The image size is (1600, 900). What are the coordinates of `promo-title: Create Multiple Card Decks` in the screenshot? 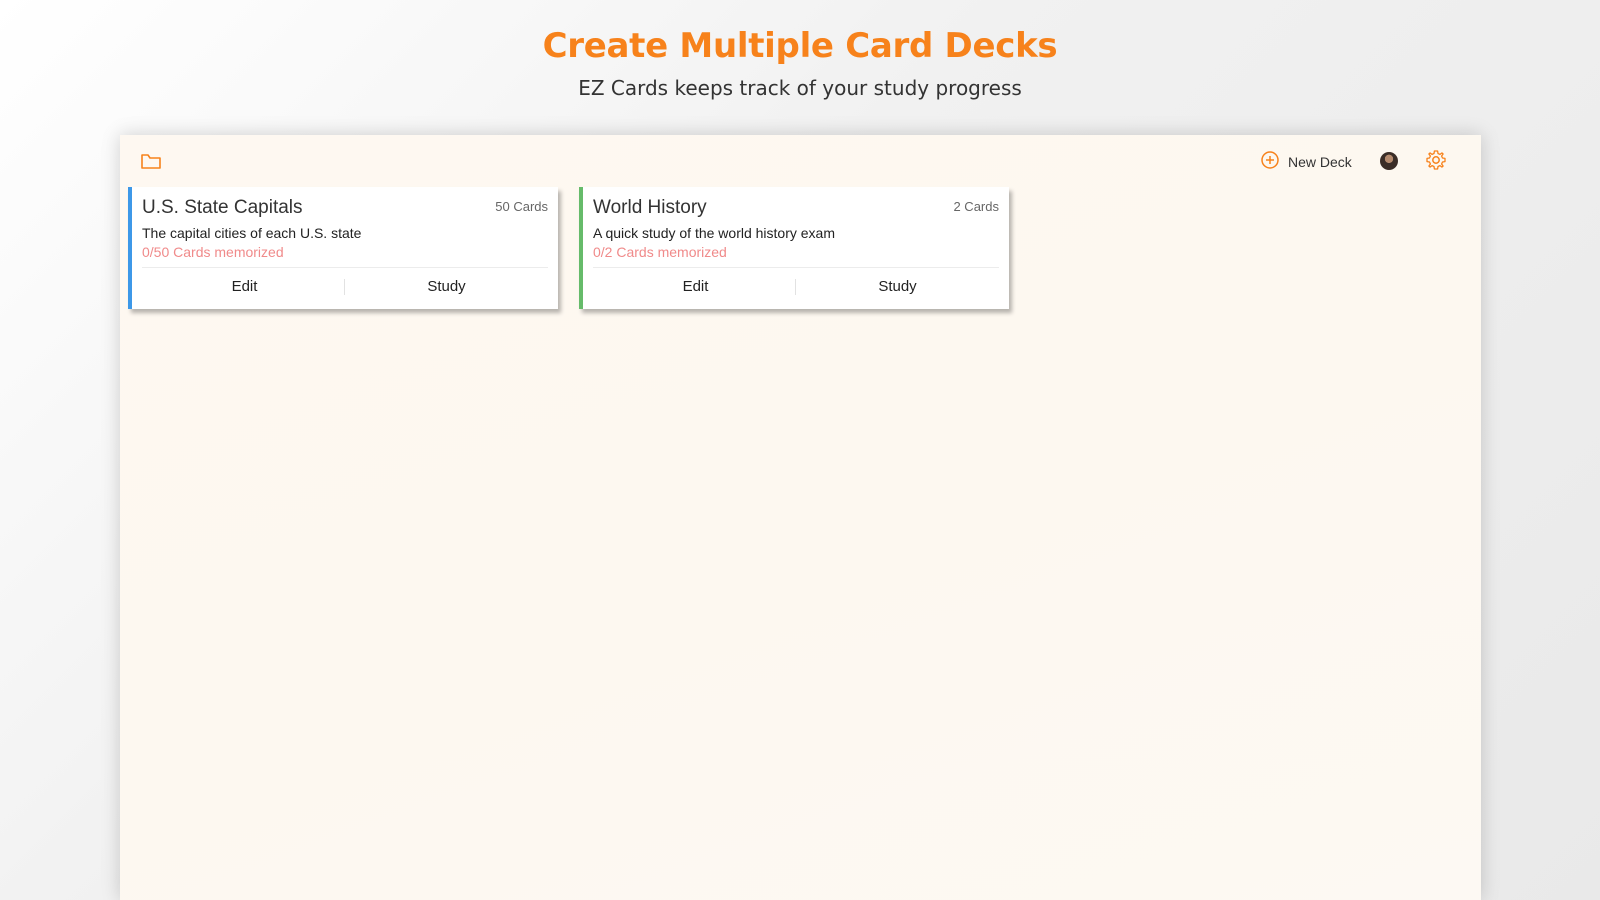 It's located at (800, 46).